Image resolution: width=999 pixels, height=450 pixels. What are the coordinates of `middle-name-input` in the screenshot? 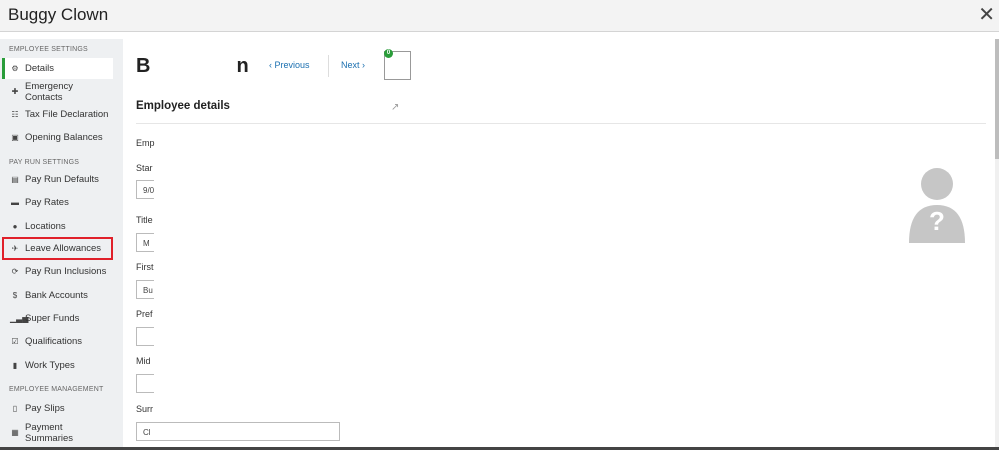 It's located at (145, 383).